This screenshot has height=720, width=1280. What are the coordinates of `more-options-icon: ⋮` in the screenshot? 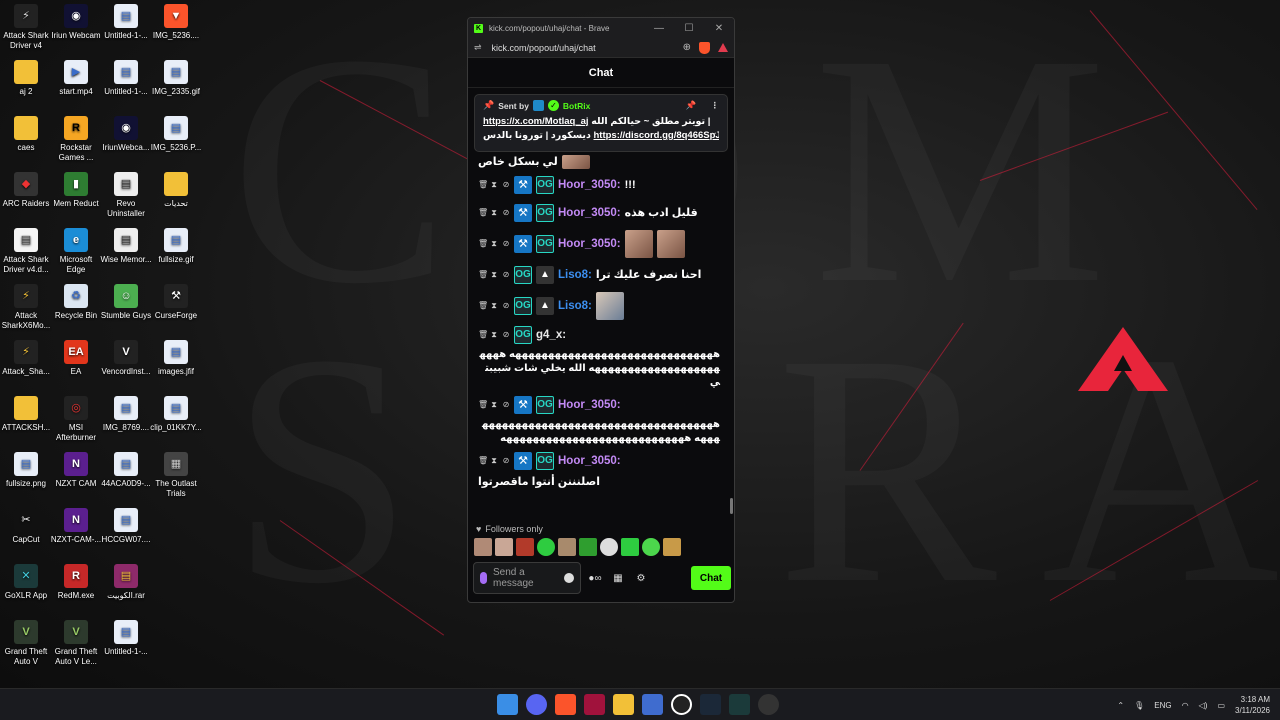 It's located at (715, 105).